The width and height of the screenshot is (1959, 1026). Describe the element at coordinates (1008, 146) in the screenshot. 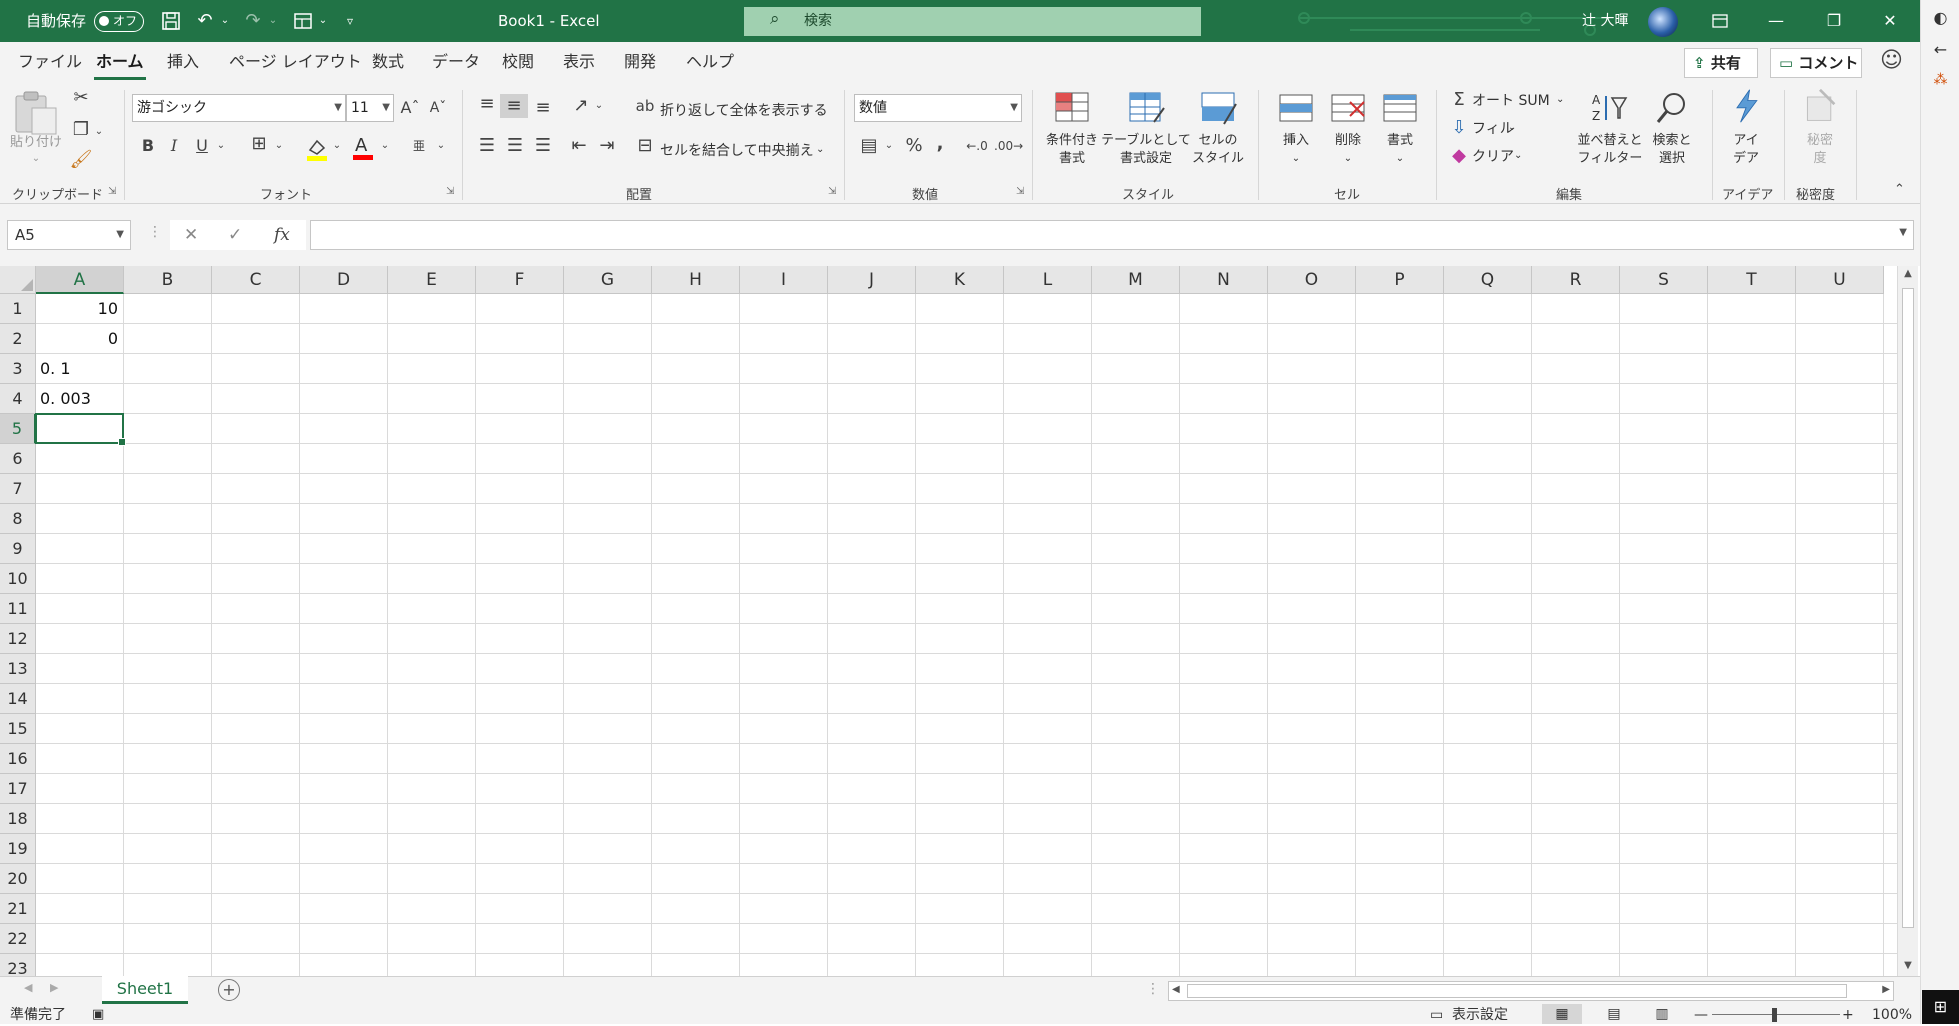

I see `decrease-decimal-icon: .00→` at that location.